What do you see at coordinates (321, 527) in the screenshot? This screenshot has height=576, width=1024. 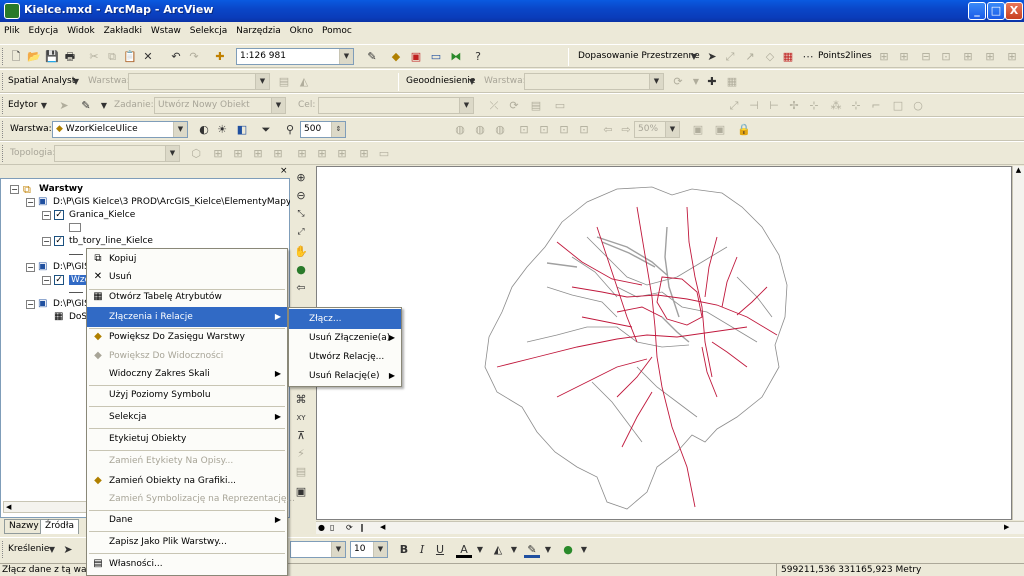 I see `data-view-icon: ●` at bounding box center [321, 527].